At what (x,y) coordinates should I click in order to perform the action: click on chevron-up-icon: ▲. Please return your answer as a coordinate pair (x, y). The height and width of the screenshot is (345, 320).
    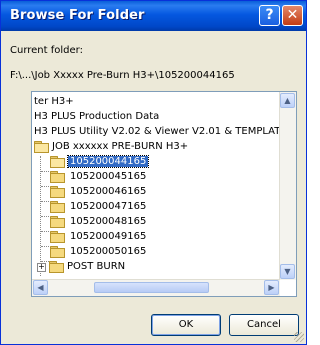
    Looking at the image, I should click on (287, 100).